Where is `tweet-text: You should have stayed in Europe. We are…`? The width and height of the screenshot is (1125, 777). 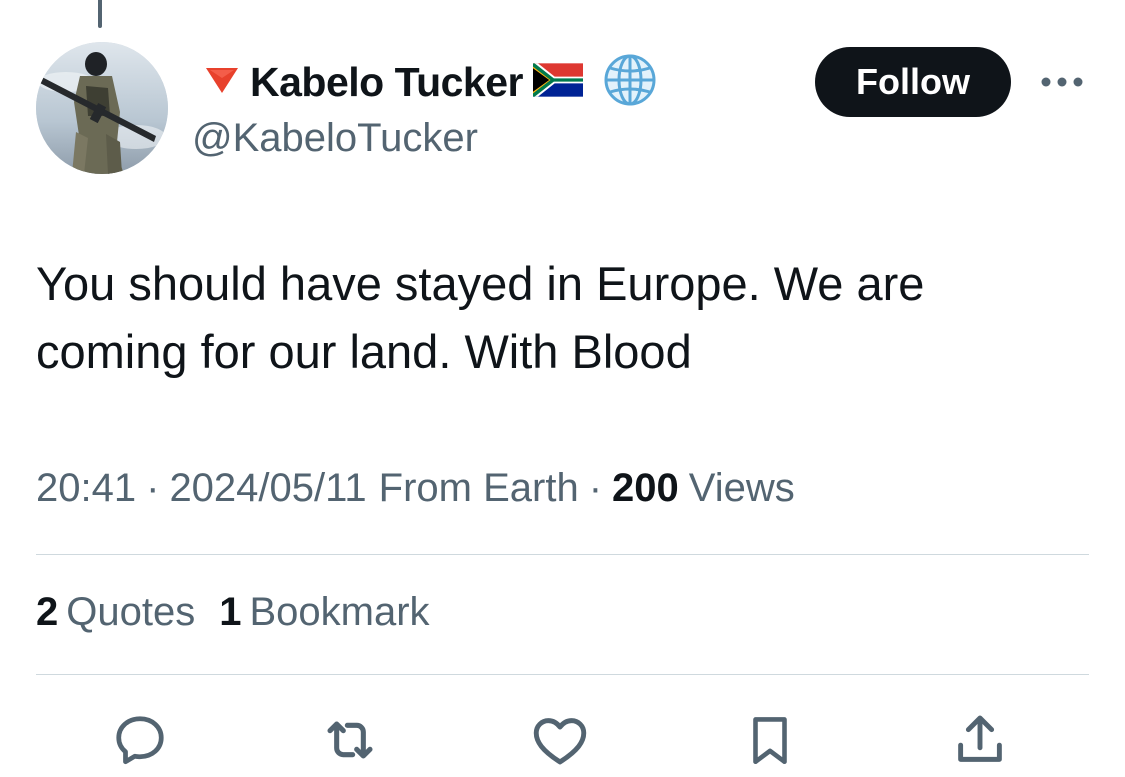 tweet-text: You should have stayed in Europe. We are… is located at coordinates (480, 317).